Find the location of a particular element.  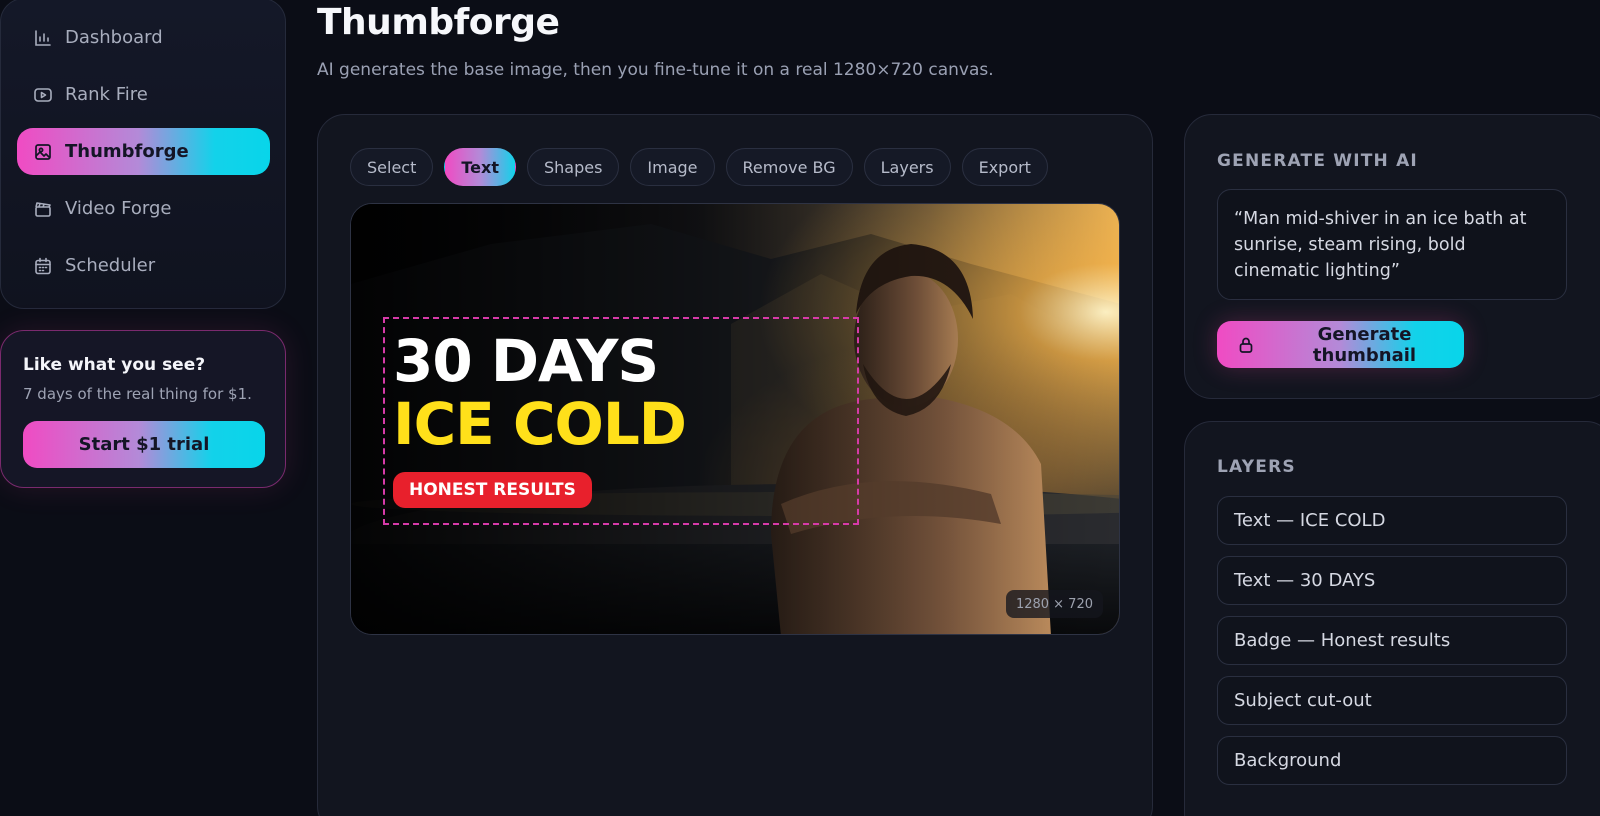

generate-thumbnail-button: Generate thumbnail is located at coordinates (1340, 344).